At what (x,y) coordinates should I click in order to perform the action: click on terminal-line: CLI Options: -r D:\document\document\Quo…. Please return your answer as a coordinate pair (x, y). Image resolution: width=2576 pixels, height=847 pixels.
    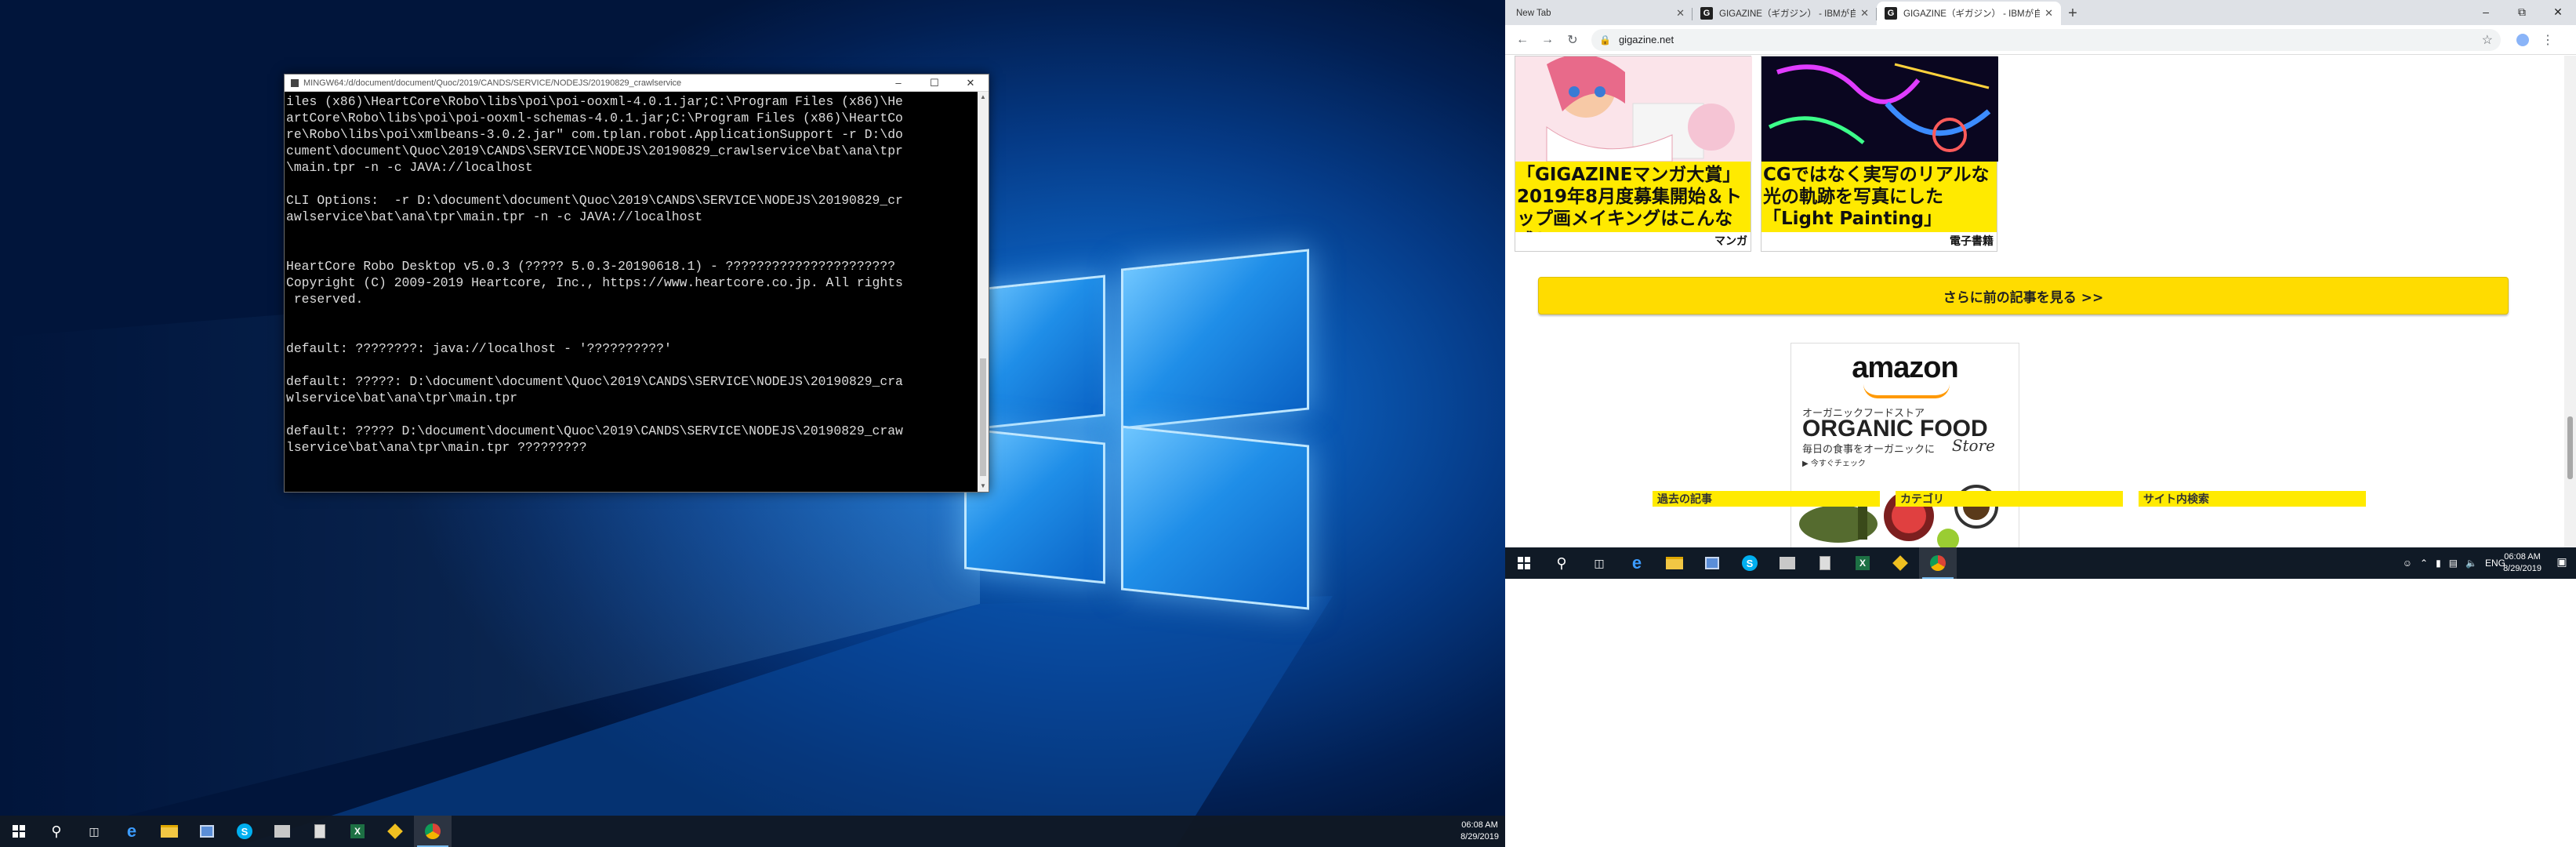
    Looking at the image, I should click on (594, 200).